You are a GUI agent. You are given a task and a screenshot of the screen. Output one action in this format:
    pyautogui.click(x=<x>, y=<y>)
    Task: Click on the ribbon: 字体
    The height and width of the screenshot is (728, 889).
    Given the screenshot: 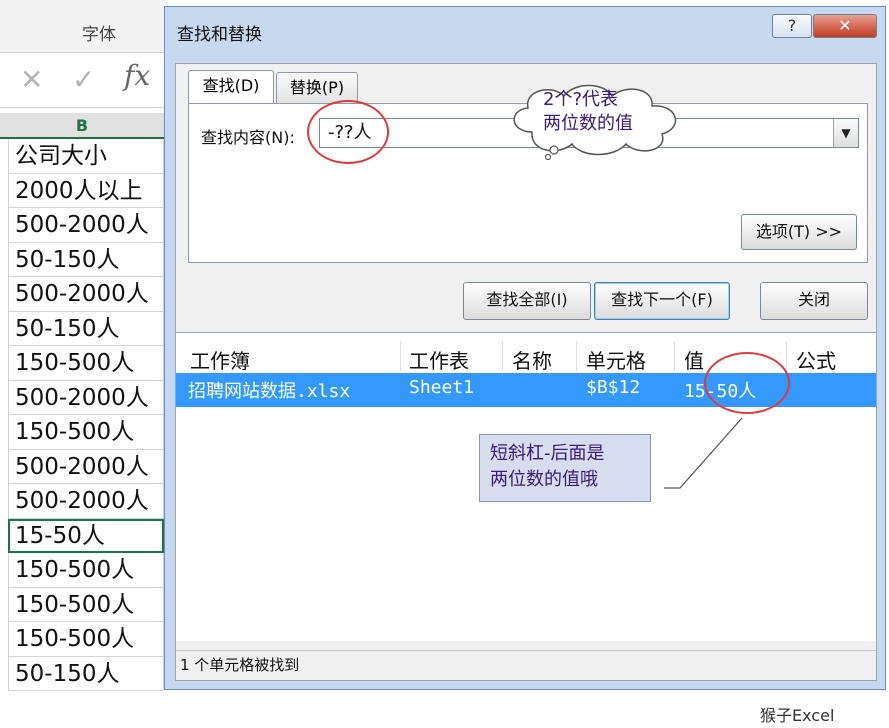 What is the action you would take?
    pyautogui.click(x=84, y=26)
    